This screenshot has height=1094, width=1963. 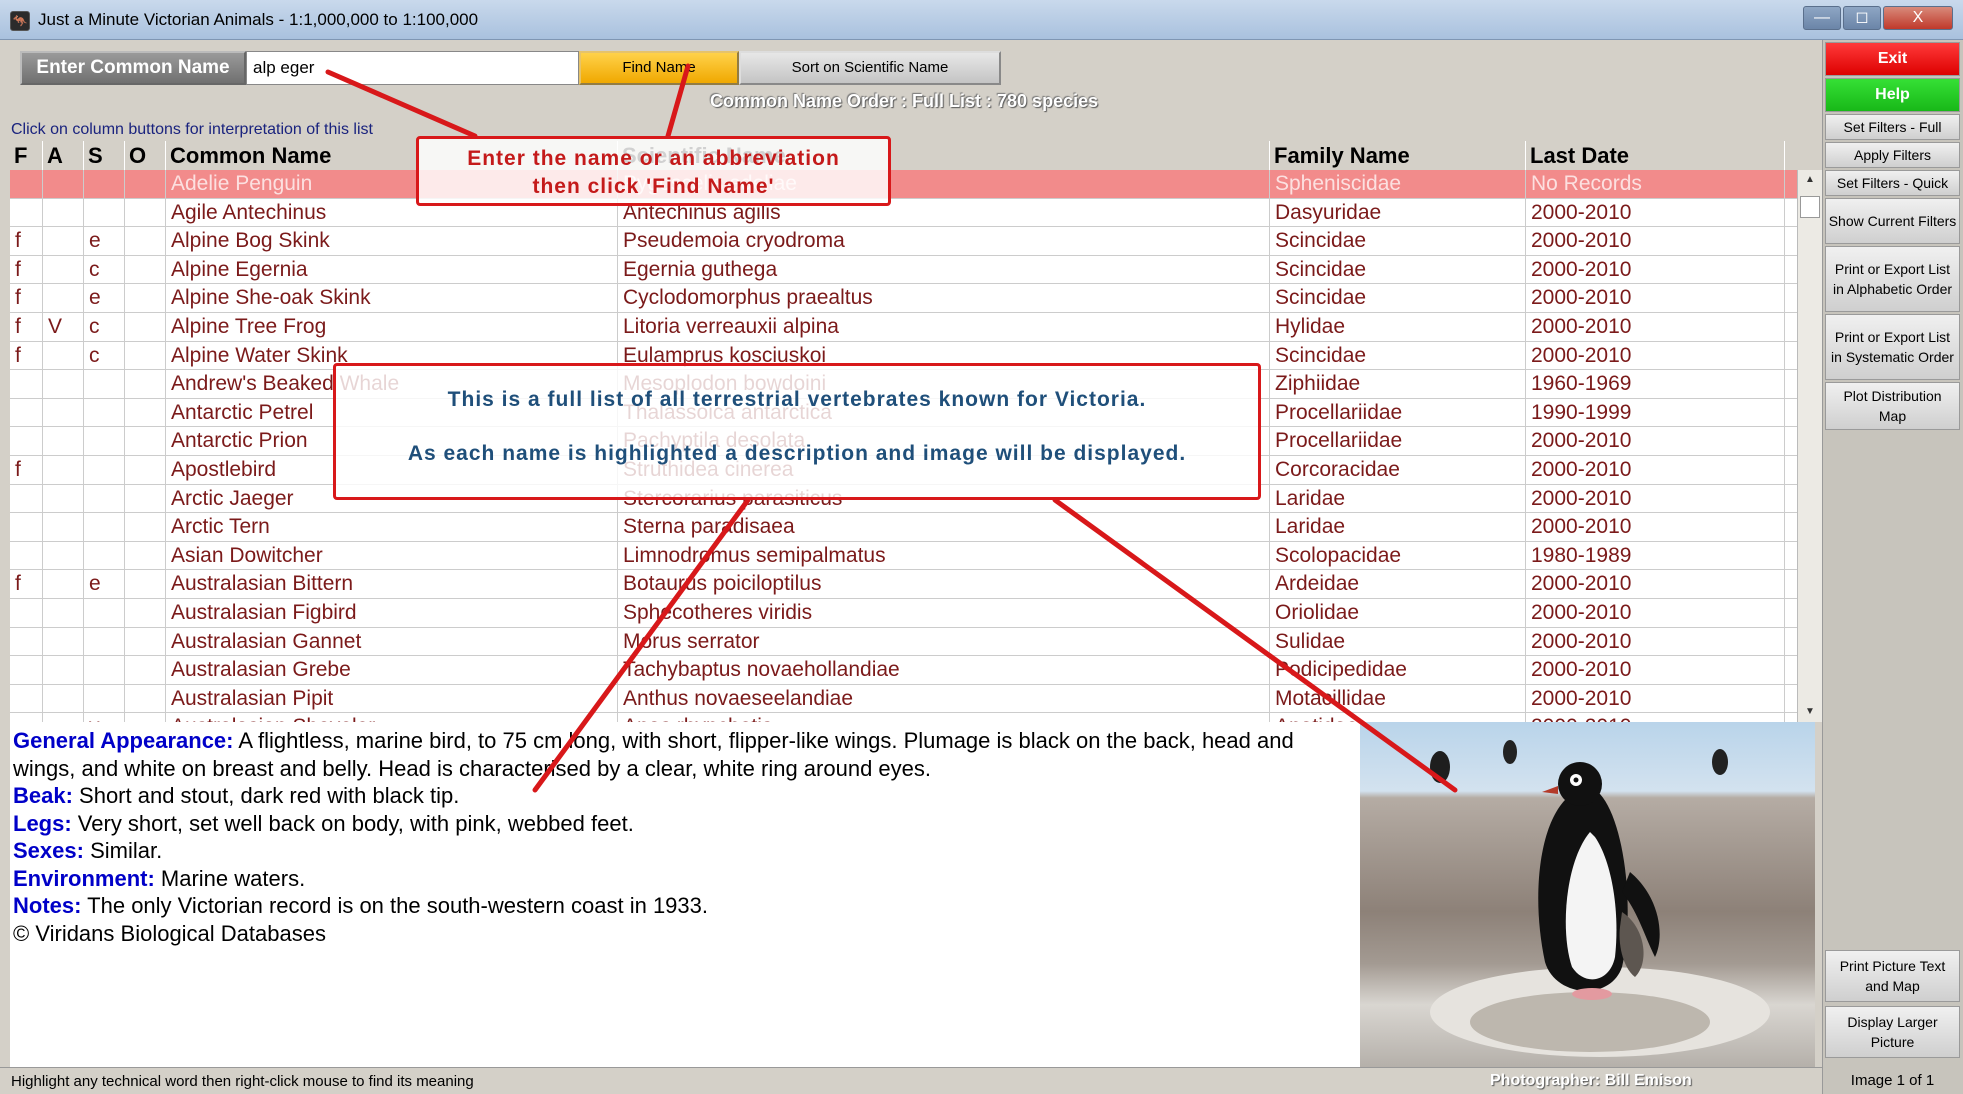 I want to click on exit-button: Exit, so click(x=1892, y=59).